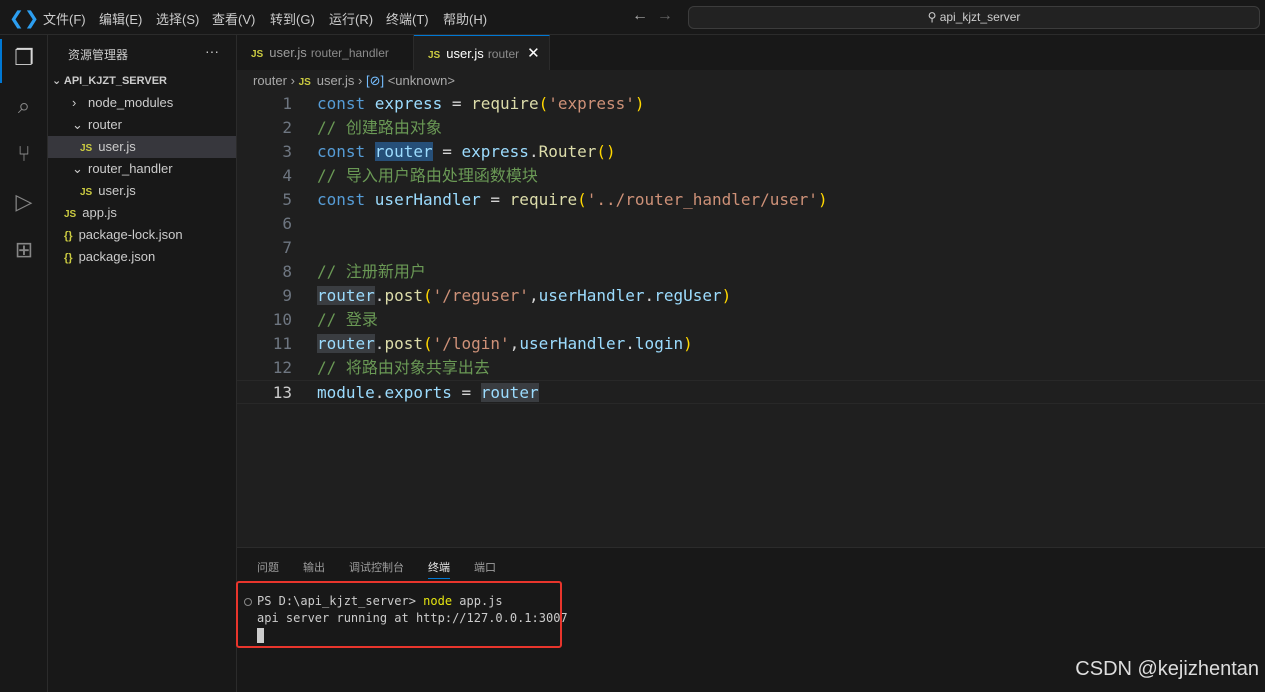 The width and height of the screenshot is (1265, 692). What do you see at coordinates (591, 295) in the screenshot?
I see `code-token: userHandler` at bounding box center [591, 295].